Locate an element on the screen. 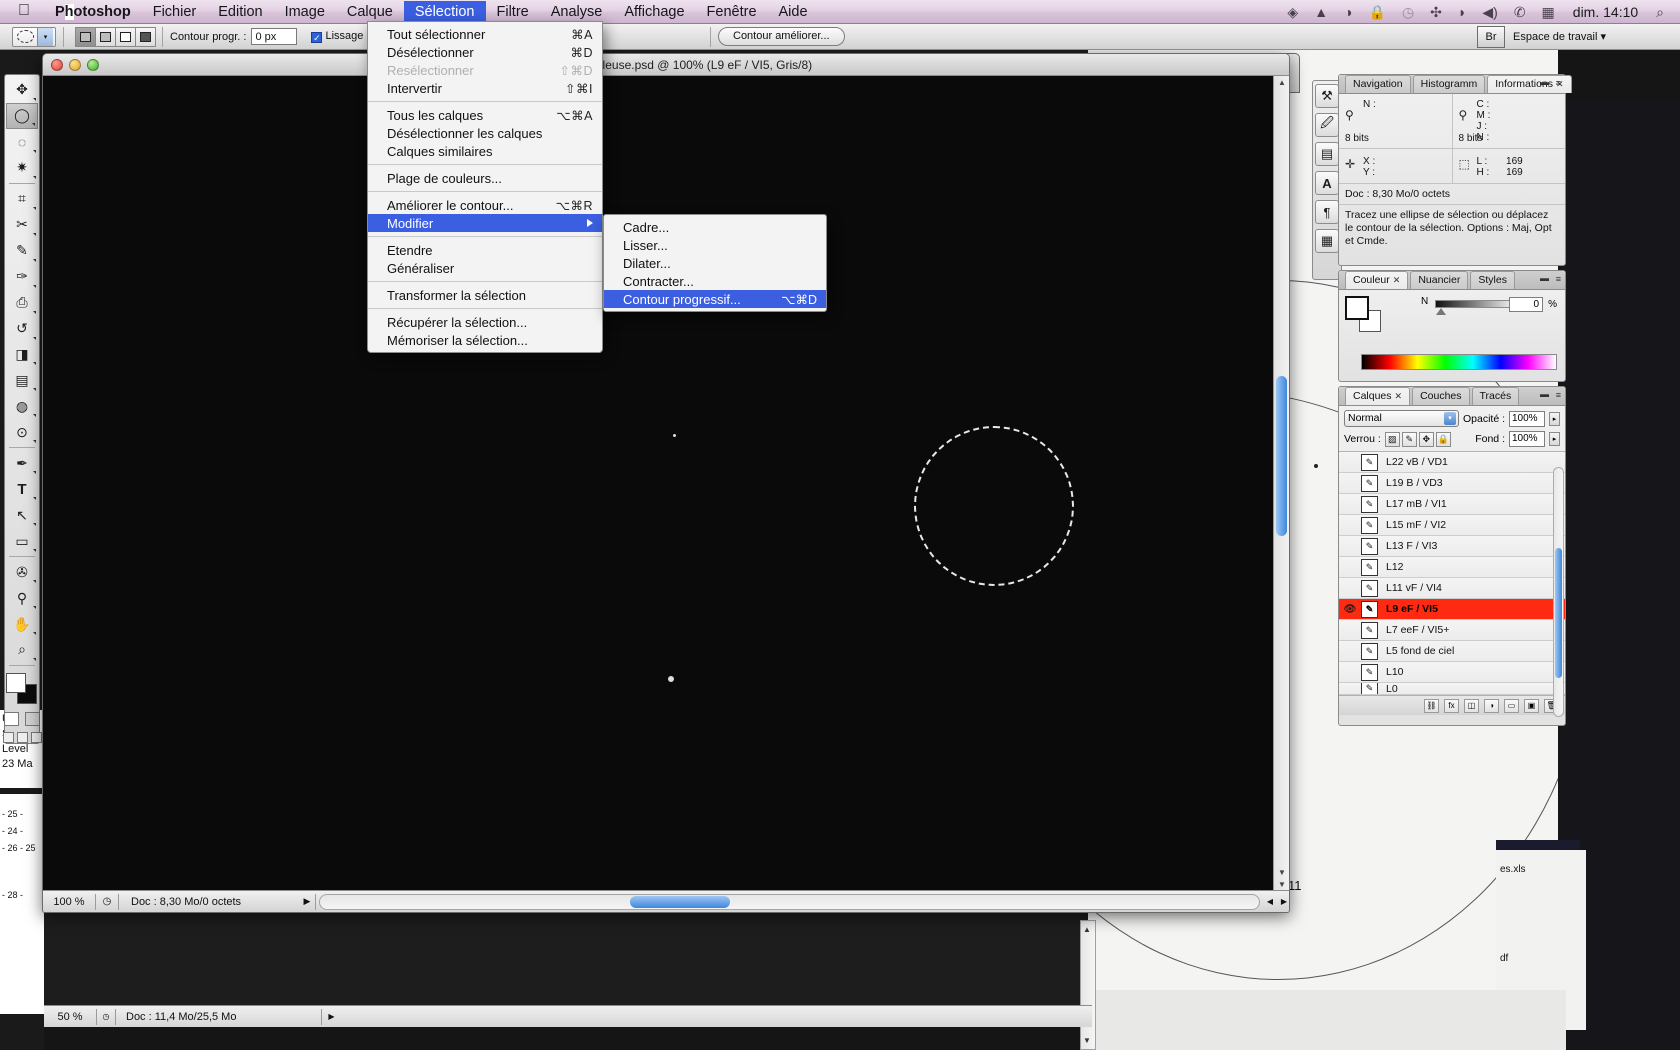  menu-edition: Edition is located at coordinates (240, 12).